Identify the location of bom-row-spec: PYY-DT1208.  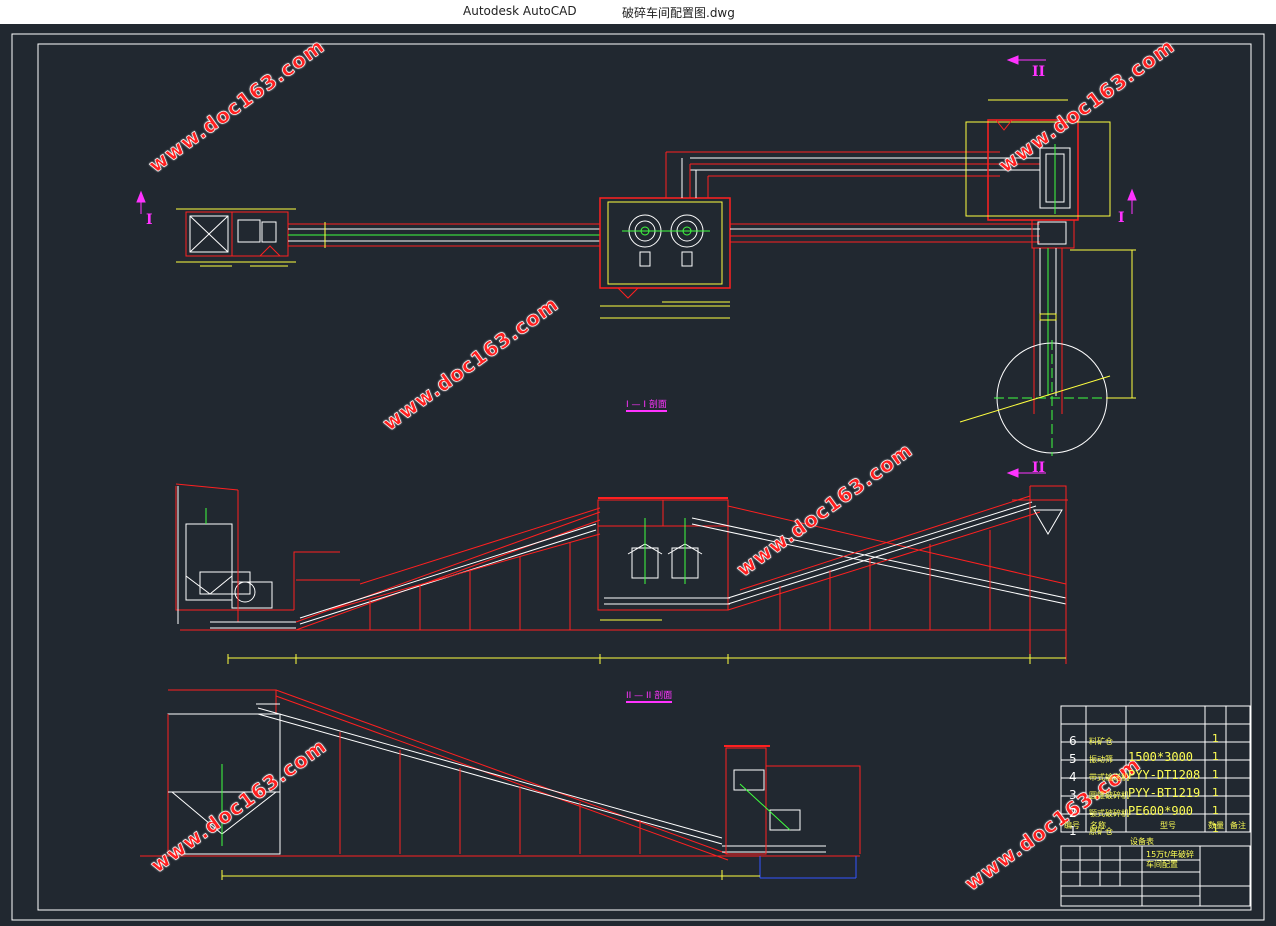
(1164, 775).